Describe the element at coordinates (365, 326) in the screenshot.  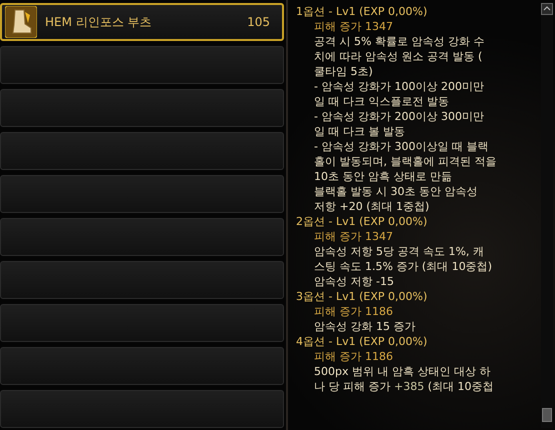
I see `description-line: 암속성 강화 15 증가` at that location.